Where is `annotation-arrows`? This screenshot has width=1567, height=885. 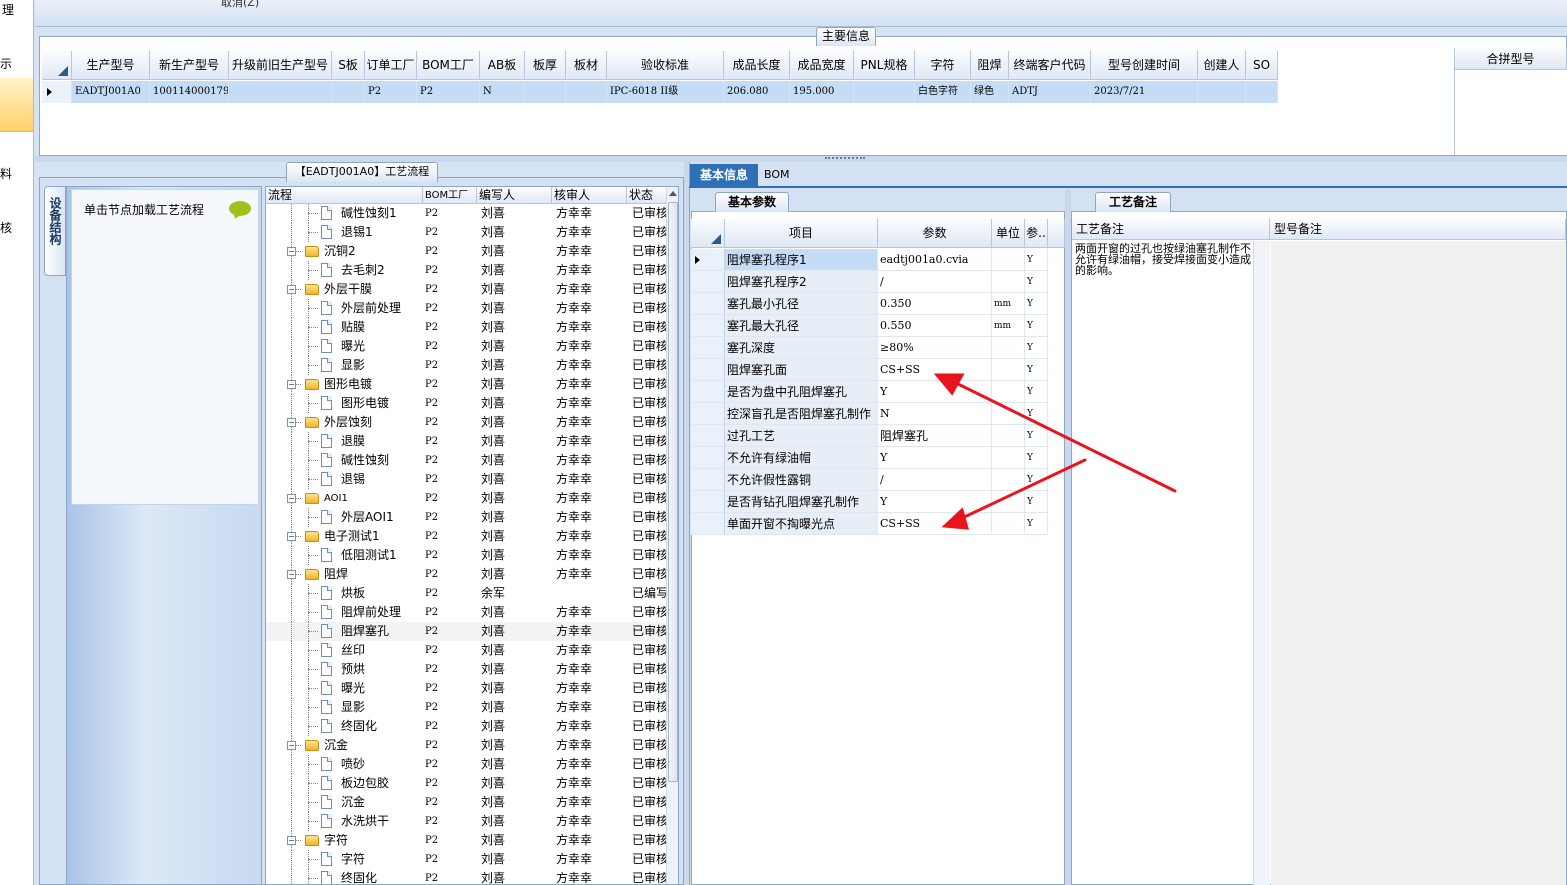
annotation-arrows is located at coordinates (1055, 451).